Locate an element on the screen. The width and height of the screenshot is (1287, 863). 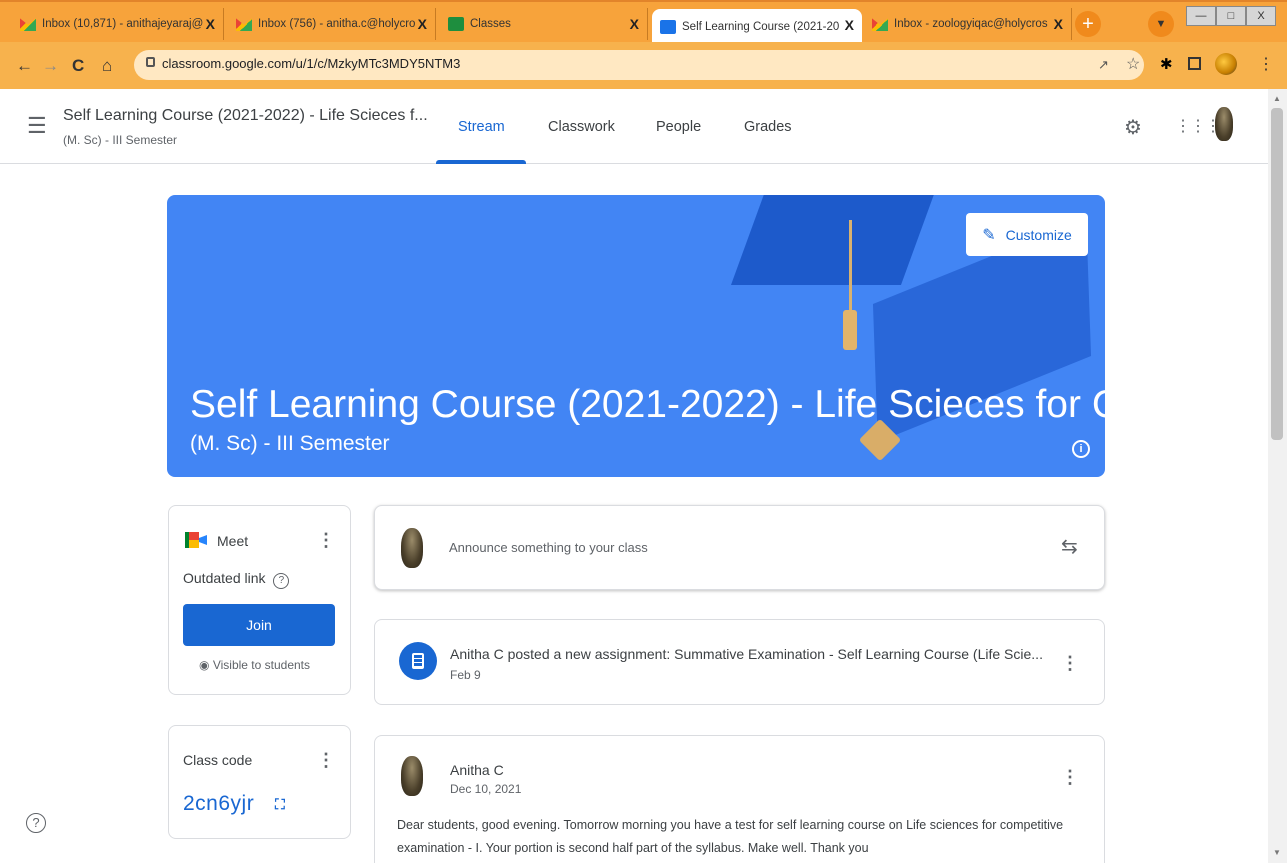
account-avatar is located at coordinates (1224, 124).